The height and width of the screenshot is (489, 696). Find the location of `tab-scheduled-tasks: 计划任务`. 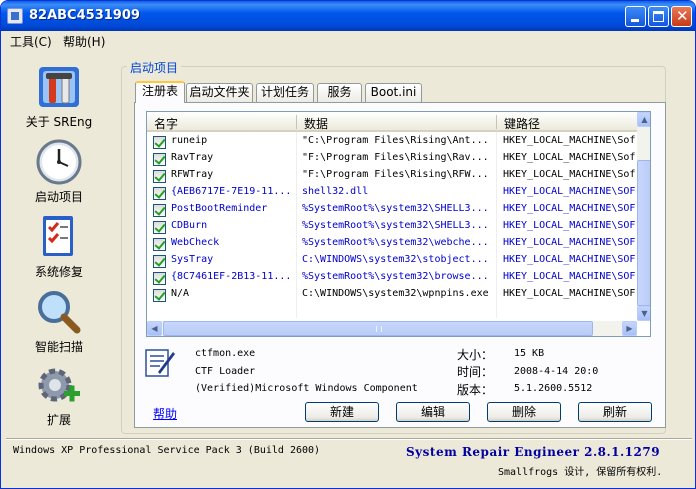

tab-scheduled-tasks: 计划任务 is located at coordinates (285, 92).